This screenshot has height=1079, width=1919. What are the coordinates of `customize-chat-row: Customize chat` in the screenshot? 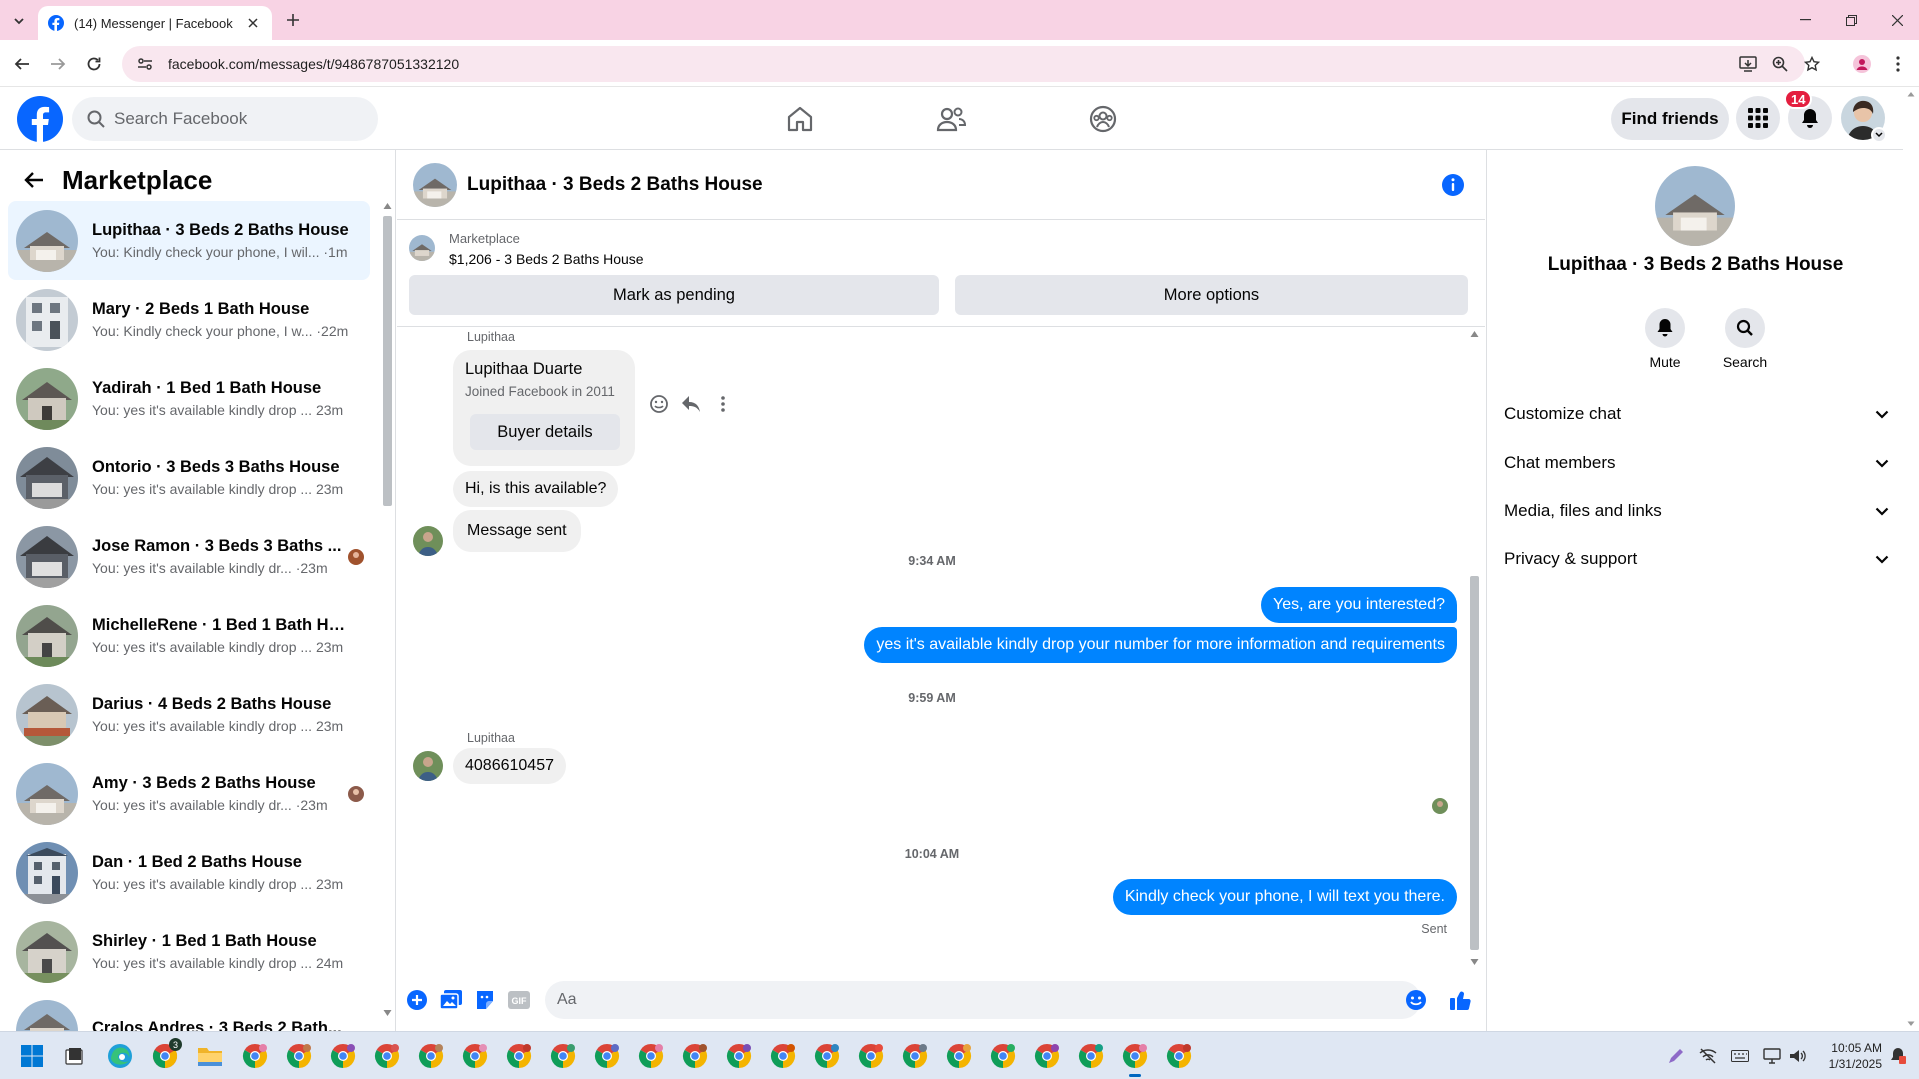 It's located at (1698, 414).